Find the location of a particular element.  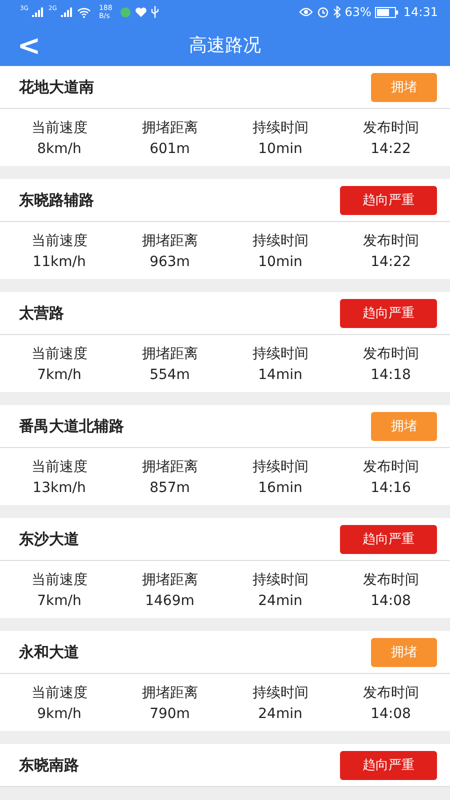

clock: 14:31 is located at coordinates (420, 12).